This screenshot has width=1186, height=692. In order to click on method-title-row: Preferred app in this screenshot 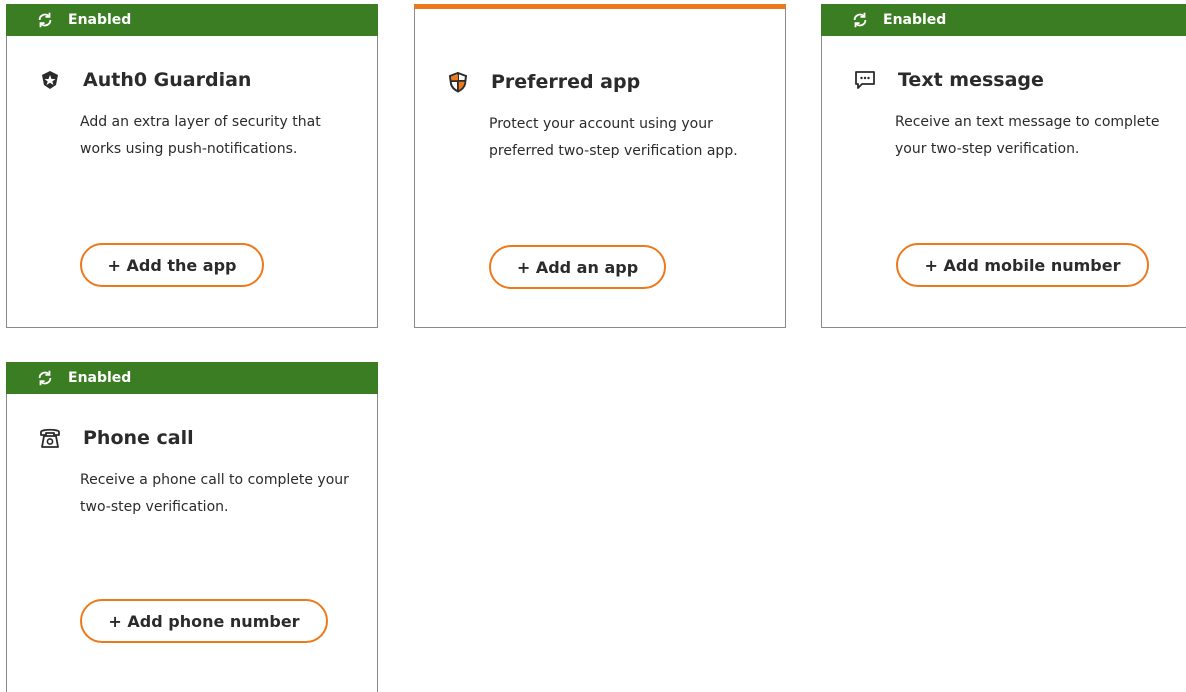, I will do `click(543, 82)`.